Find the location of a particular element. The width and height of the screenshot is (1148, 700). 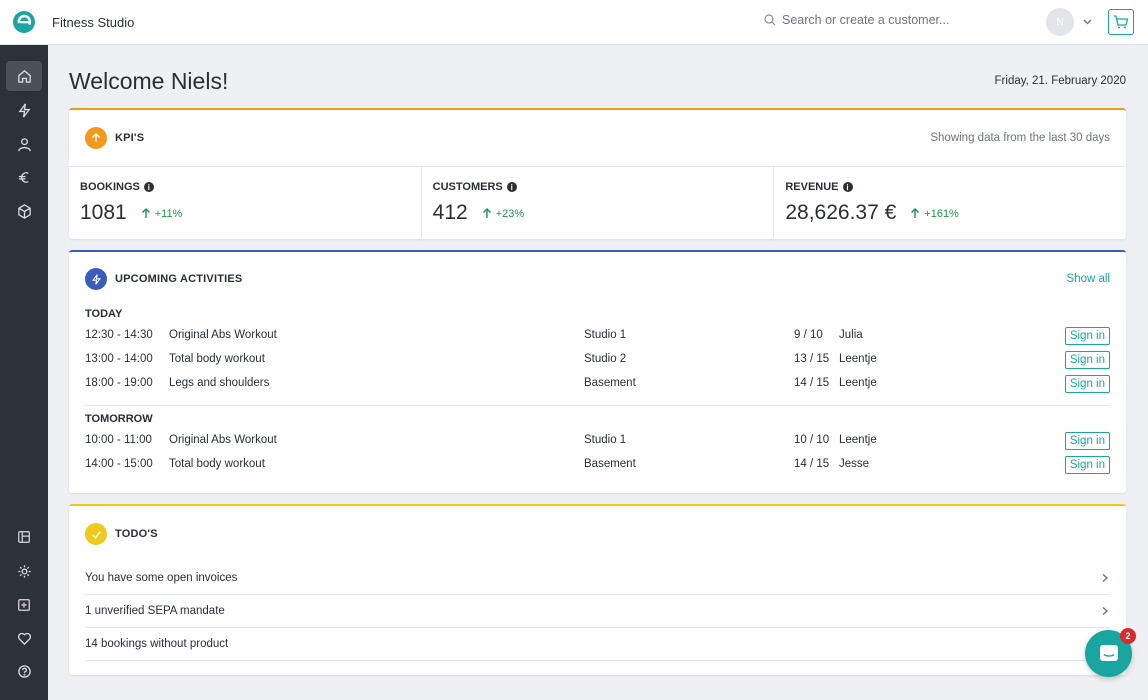

gear-icon is located at coordinates (24, 571).